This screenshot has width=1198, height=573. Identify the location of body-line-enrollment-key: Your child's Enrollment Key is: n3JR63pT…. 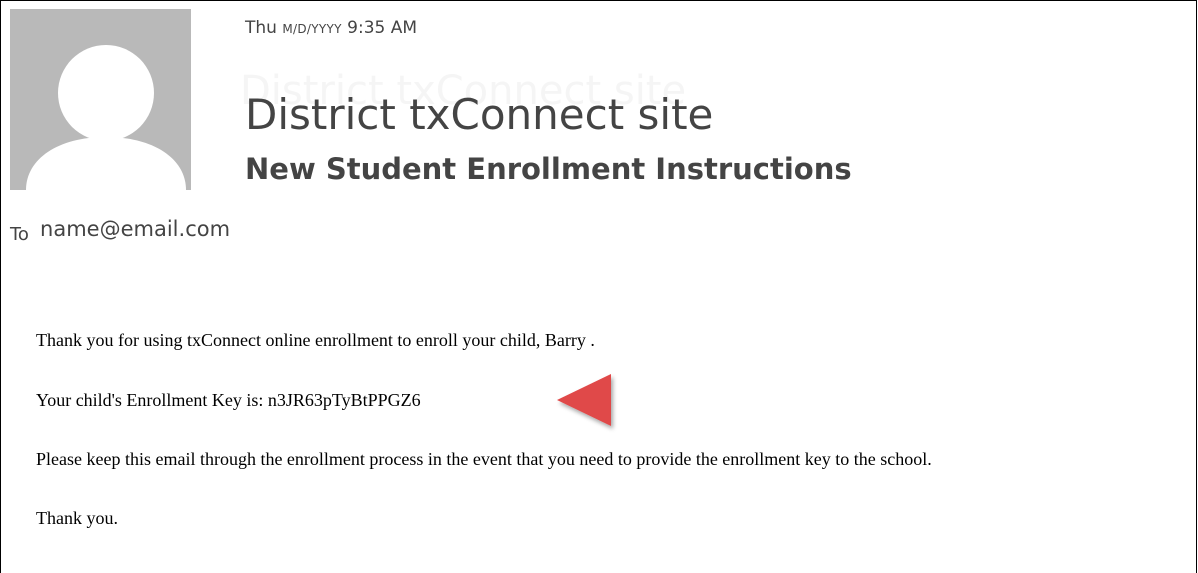
(228, 400).